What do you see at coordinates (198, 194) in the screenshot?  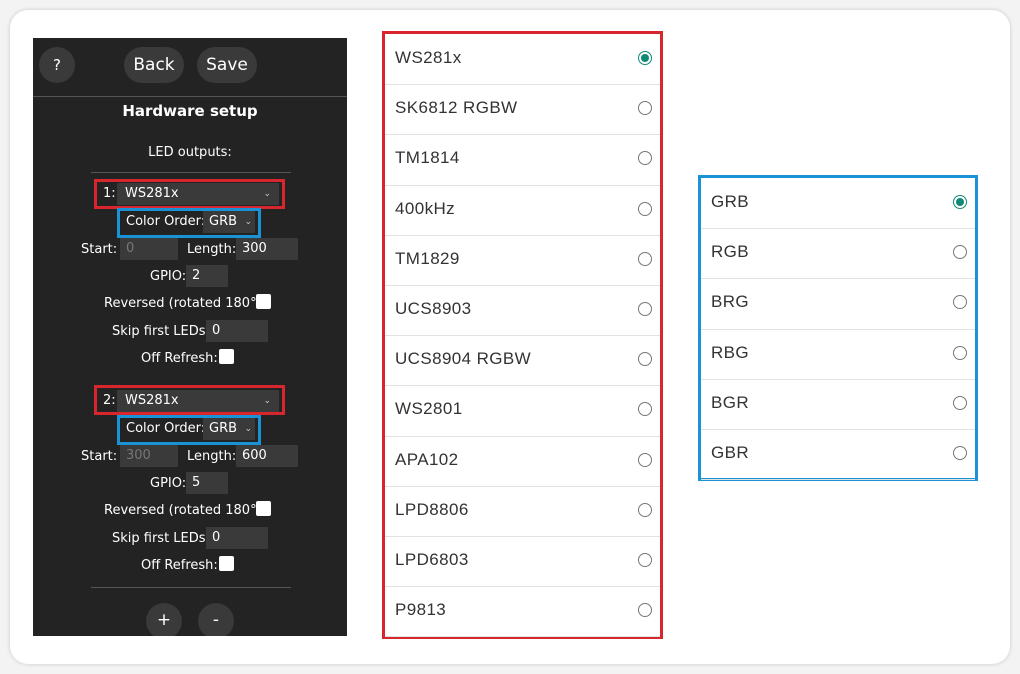 I see `led-type-select-1: WS281x ⌄` at bounding box center [198, 194].